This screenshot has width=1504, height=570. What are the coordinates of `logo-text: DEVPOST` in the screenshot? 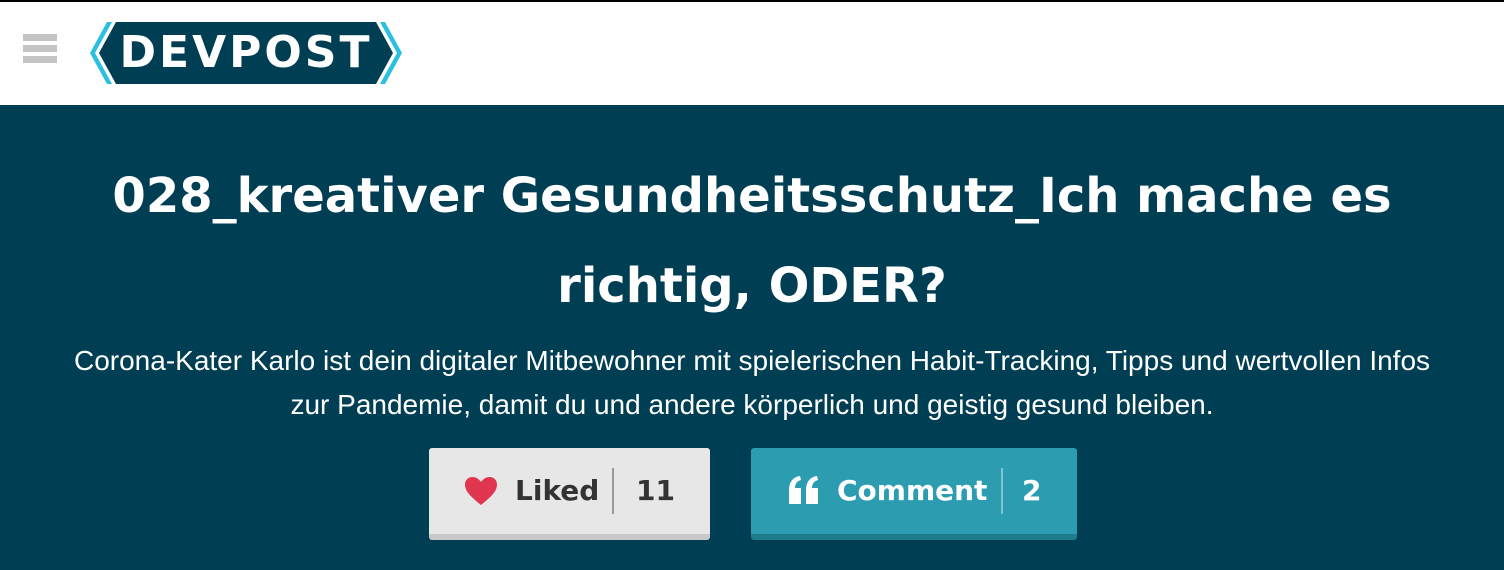 It's located at (246, 52).